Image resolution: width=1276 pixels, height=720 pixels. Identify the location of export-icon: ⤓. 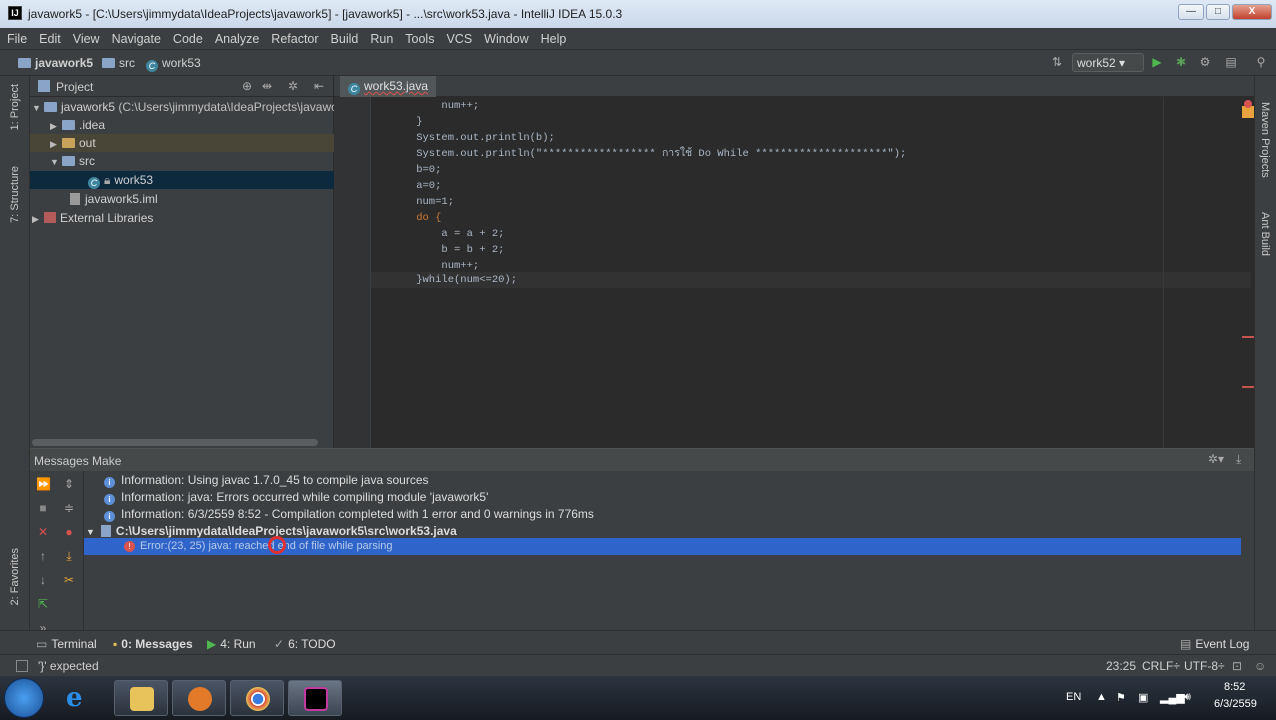
(69, 556).